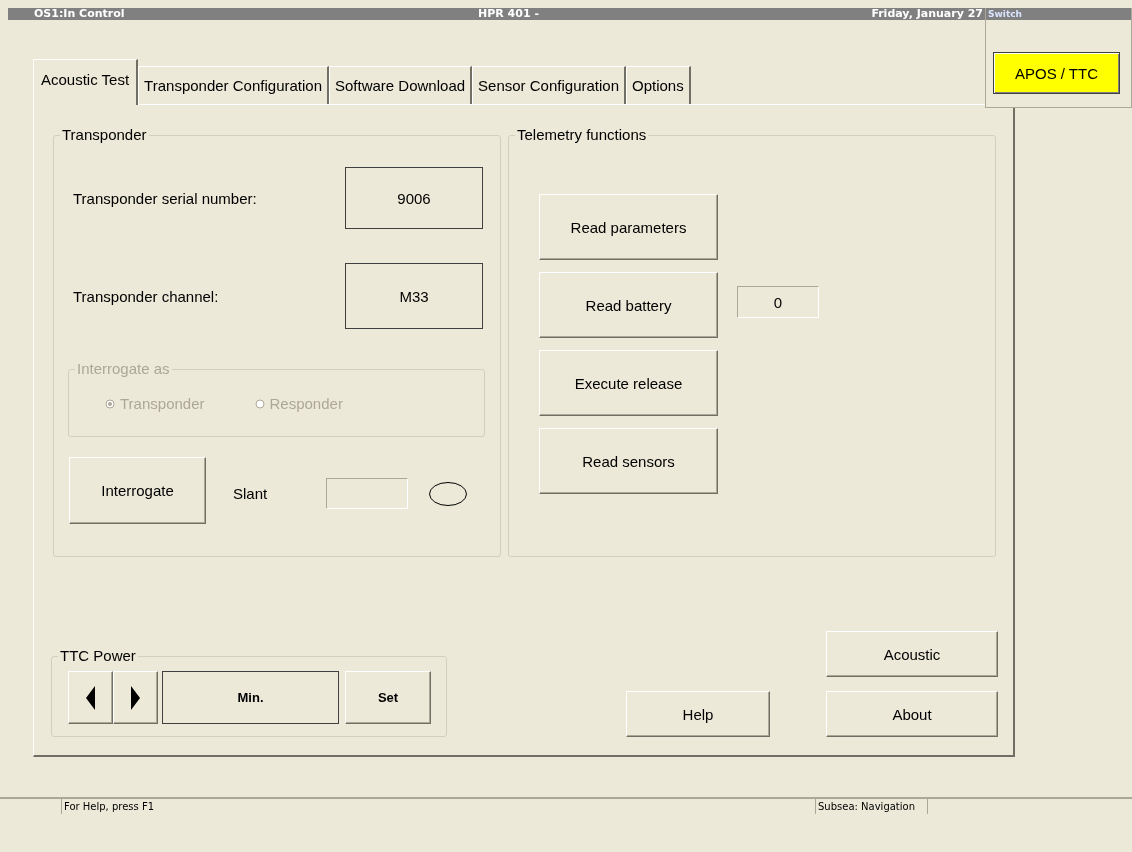 Image resolution: width=1132 pixels, height=852 pixels. I want to click on reading-field: 0, so click(778, 302).